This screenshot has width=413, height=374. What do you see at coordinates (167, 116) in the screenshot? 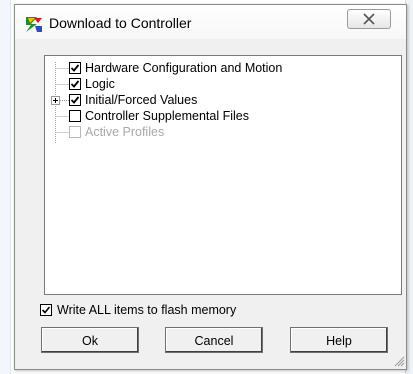
I see `tree-item-label: Controller Supplemental Files` at bounding box center [167, 116].